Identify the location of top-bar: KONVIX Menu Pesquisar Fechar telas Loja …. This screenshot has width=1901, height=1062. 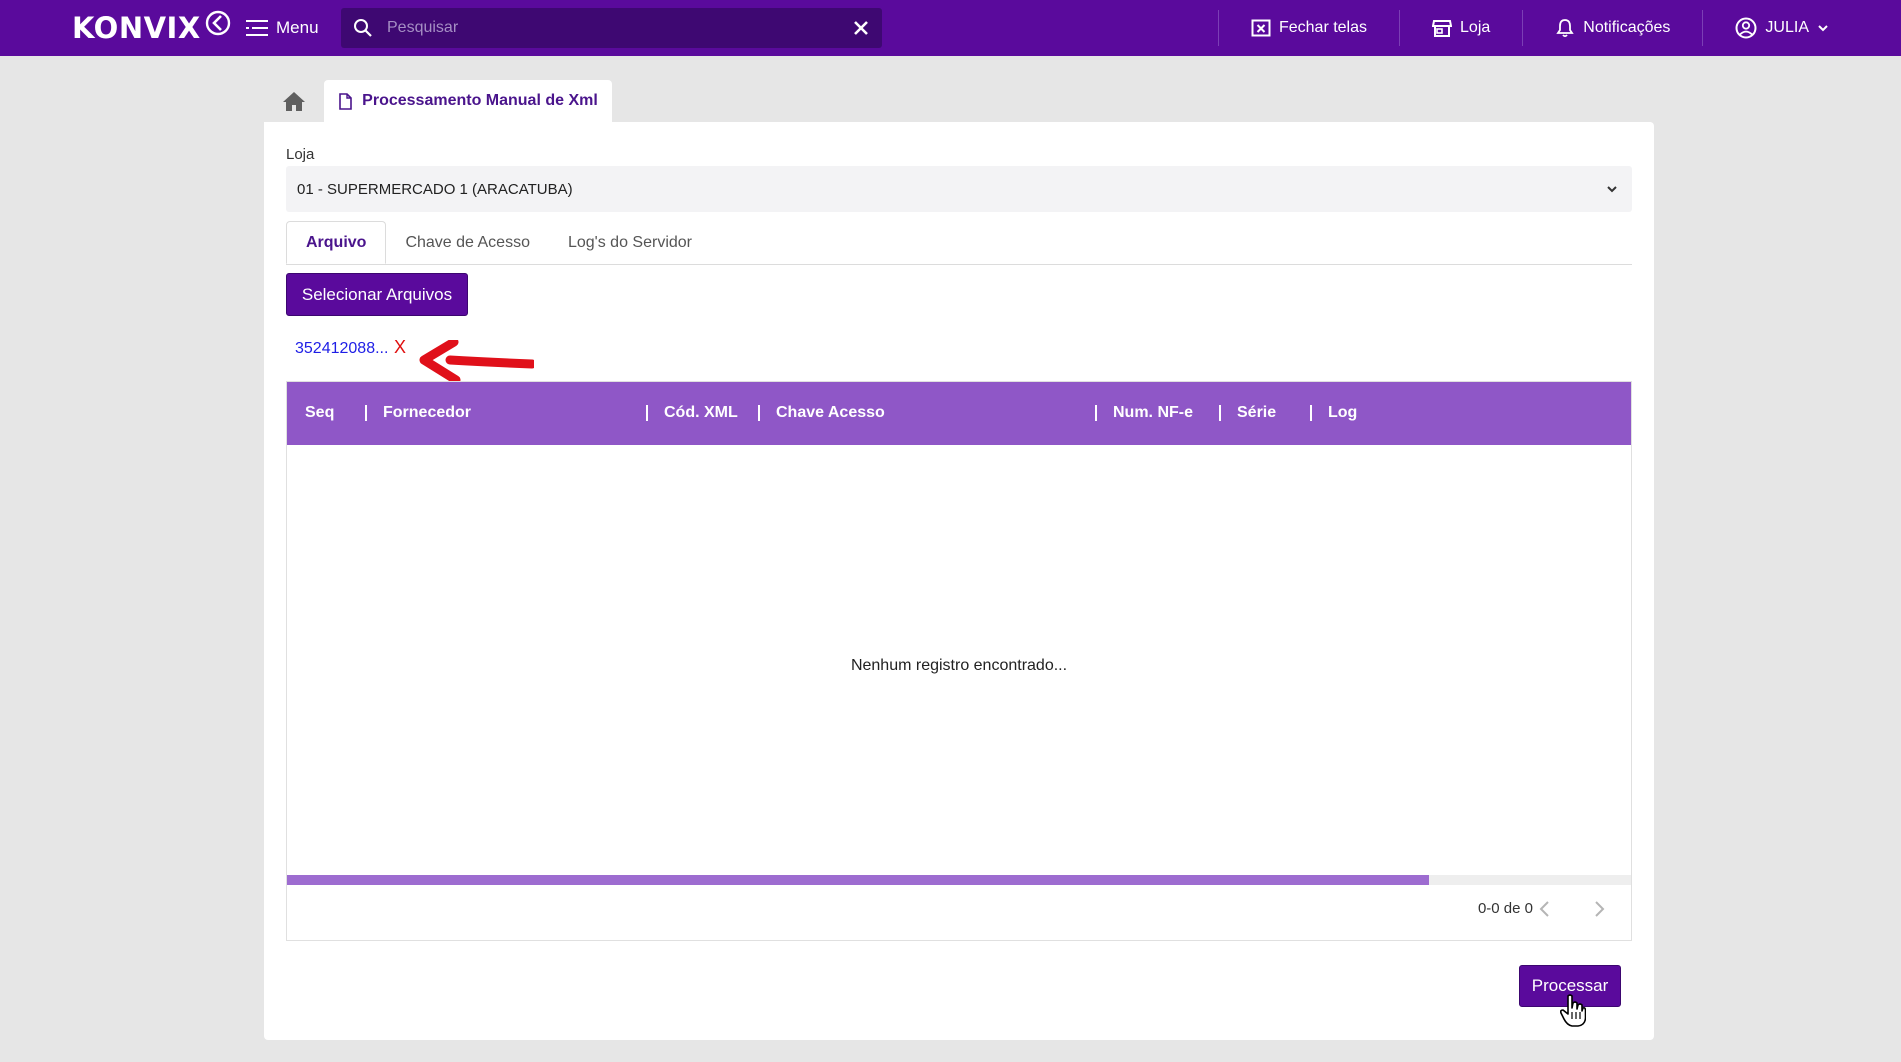
(950, 28).